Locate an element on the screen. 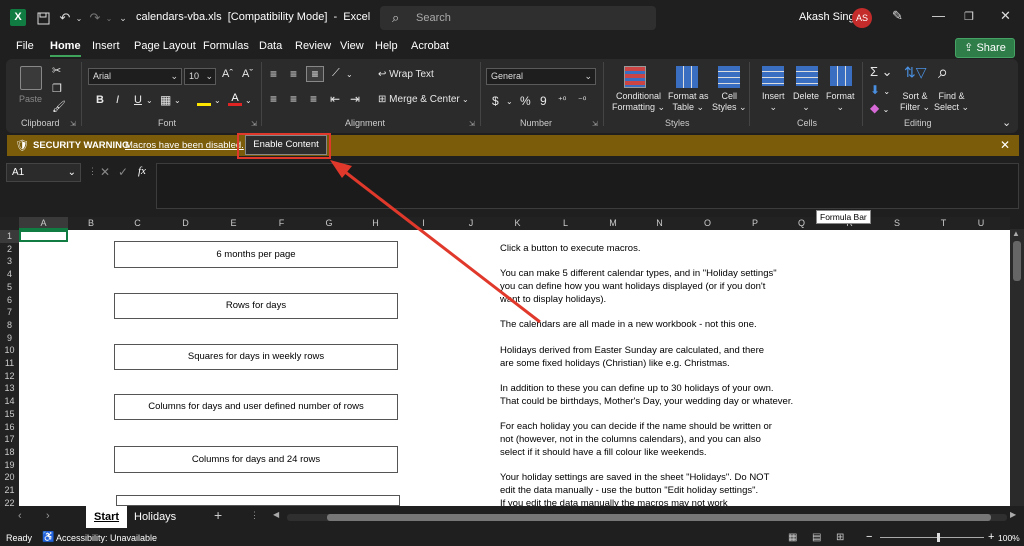 This screenshot has width=1024, height=546. merge-center-button: ⊞ Merge & Center is located at coordinates (419, 99).